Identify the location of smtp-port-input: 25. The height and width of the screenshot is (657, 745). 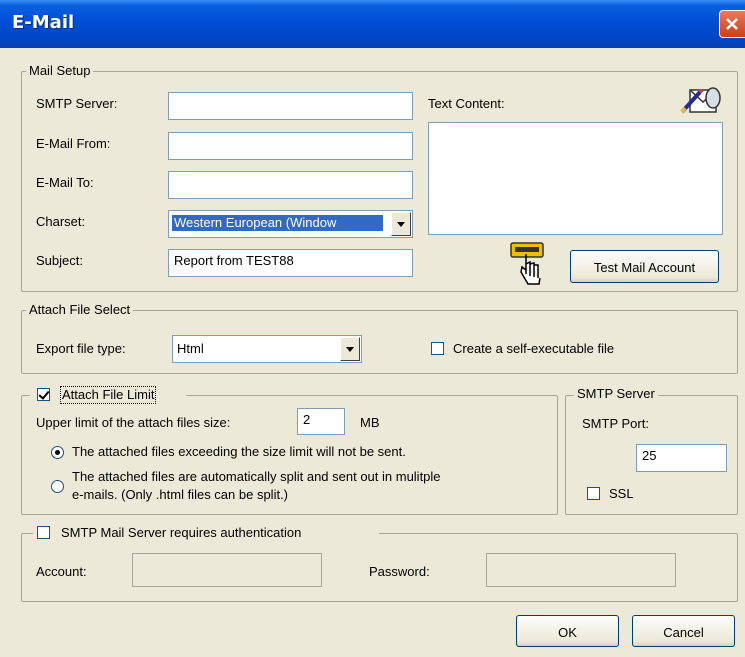
(681, 458).